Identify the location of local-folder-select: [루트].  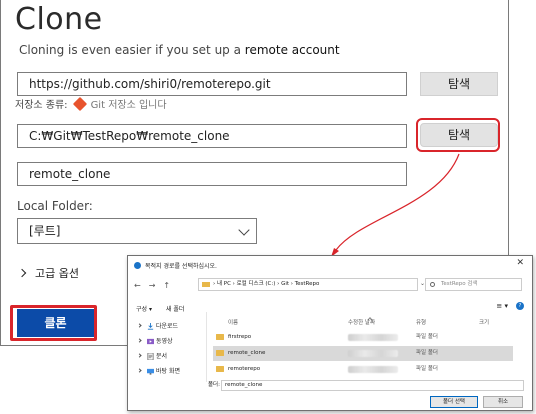
(137, 231).